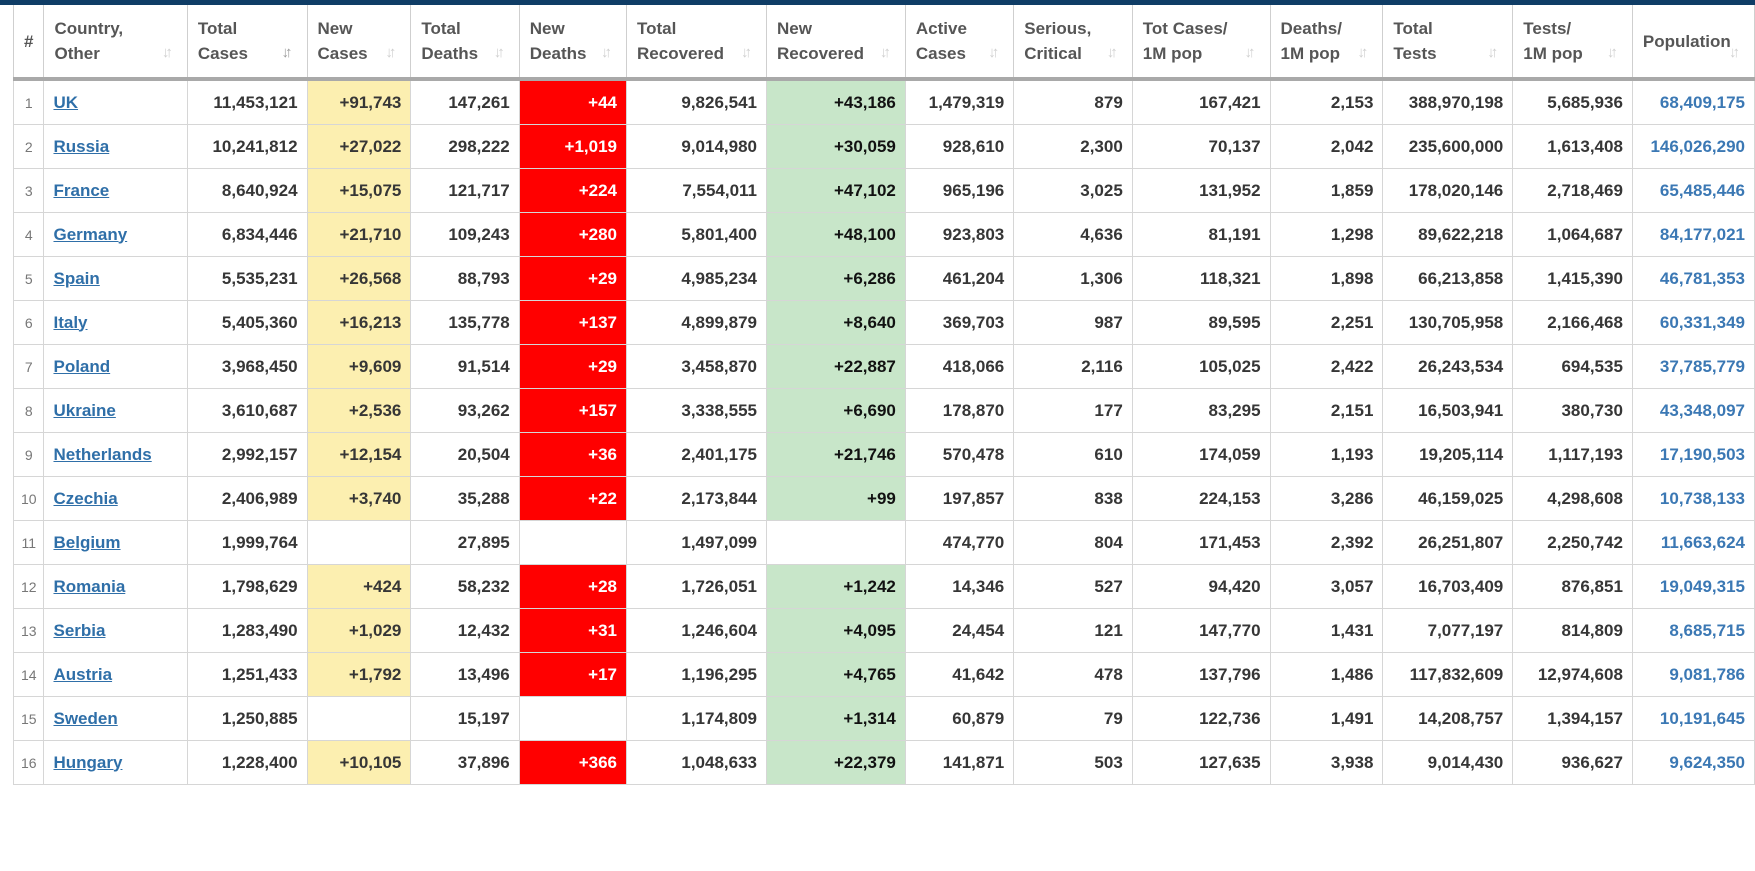  What do you see at coordinates (86, 542) in the screenshot?
I see `country-link: Belgium` at bounding box center [86, 542].